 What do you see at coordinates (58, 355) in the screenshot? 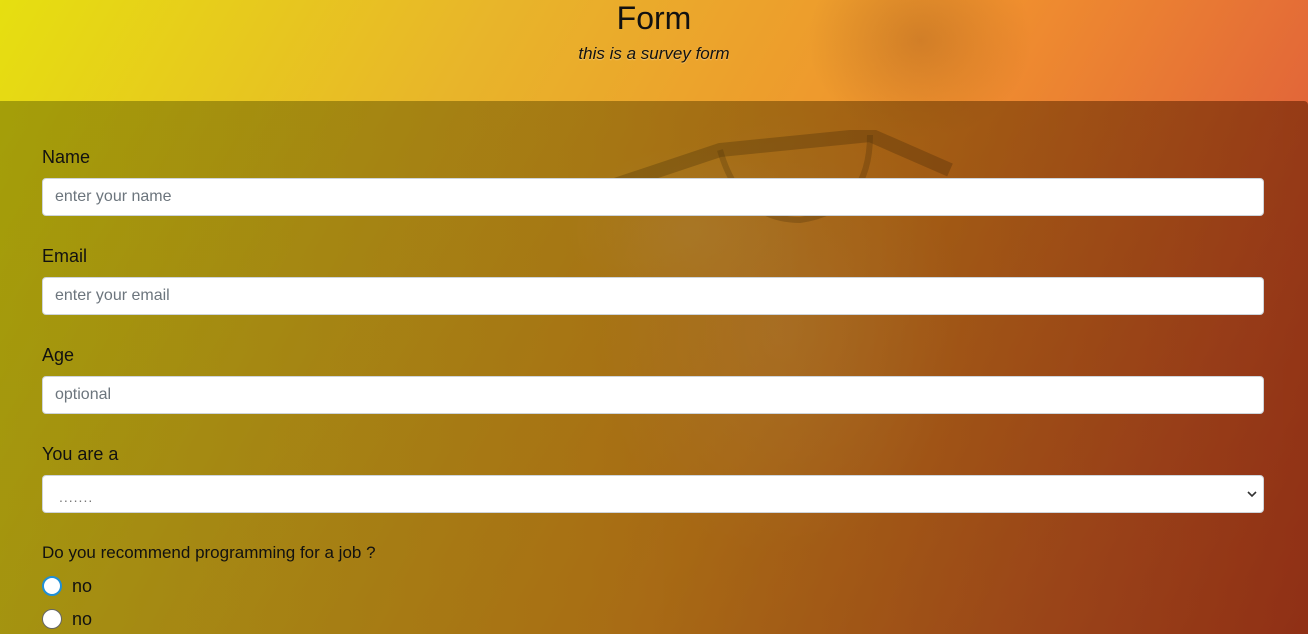
I see `age-label: Age` at bounding box center [58, 355].